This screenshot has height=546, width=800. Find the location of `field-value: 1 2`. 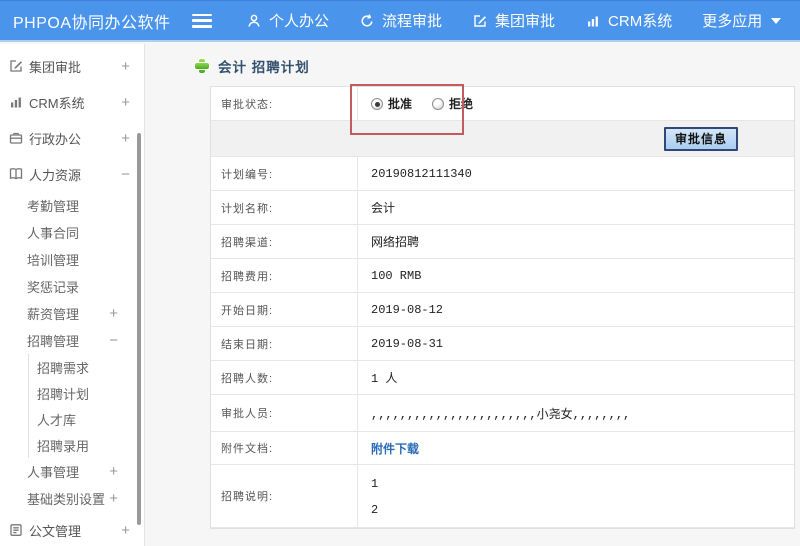

field-value: 1 2 is located at coordinates (576, 496).